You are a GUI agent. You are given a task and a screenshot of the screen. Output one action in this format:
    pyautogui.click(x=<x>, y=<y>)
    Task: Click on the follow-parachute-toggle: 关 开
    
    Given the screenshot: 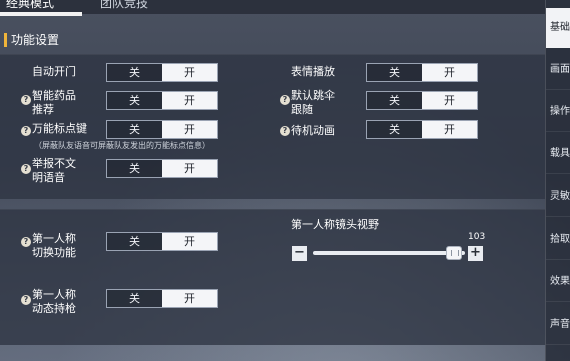 What is the action you would take?
    pyautogui.click(x=422, y=100)
    